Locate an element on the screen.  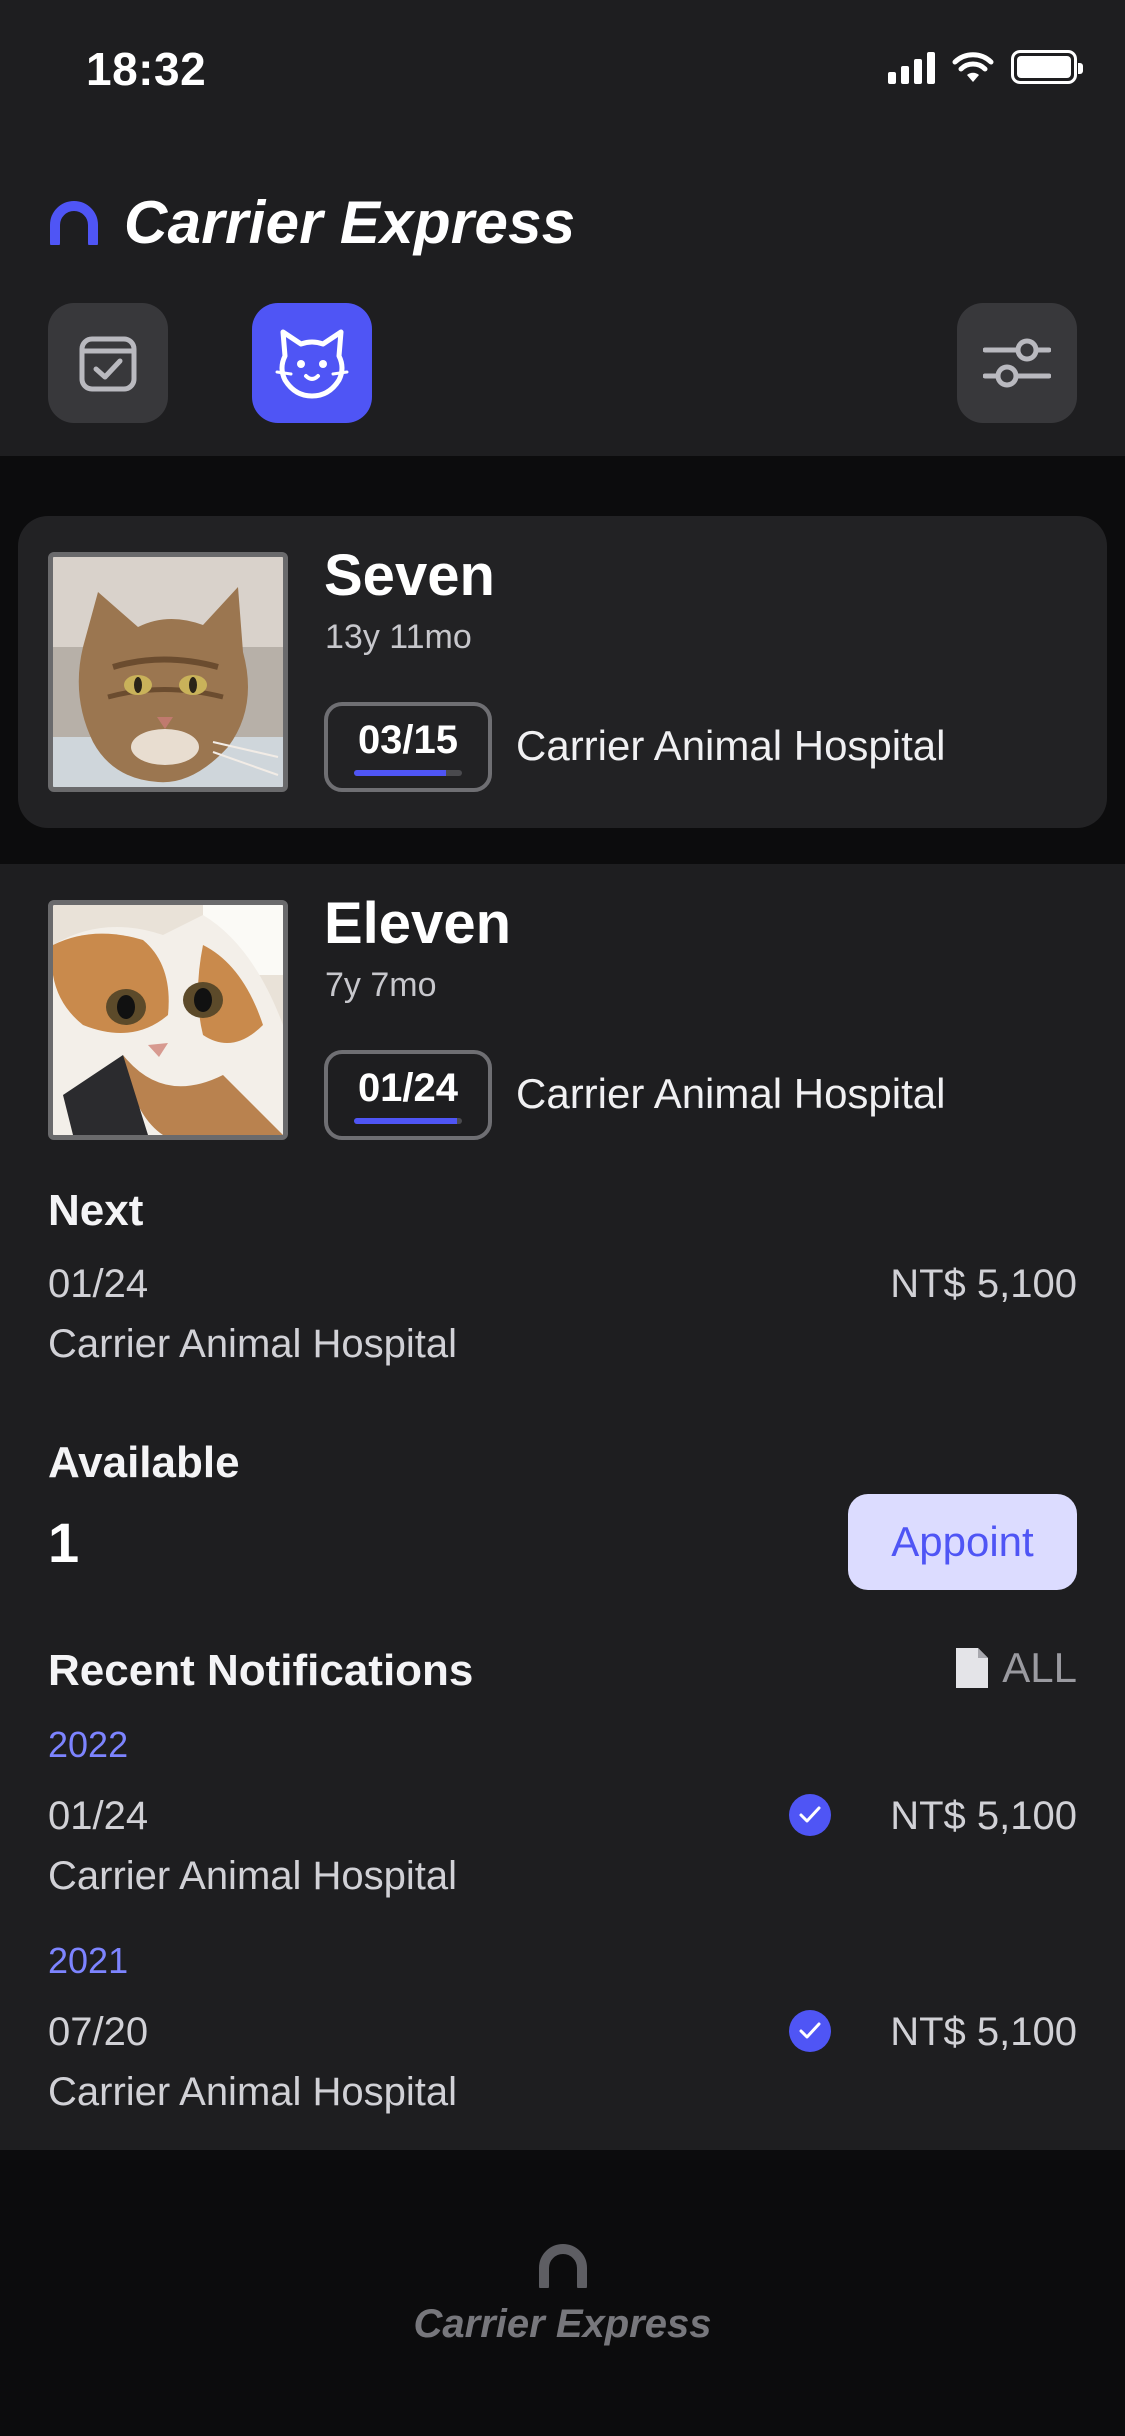
app-brand: Carrier Express is located at coordinates (311, 222).